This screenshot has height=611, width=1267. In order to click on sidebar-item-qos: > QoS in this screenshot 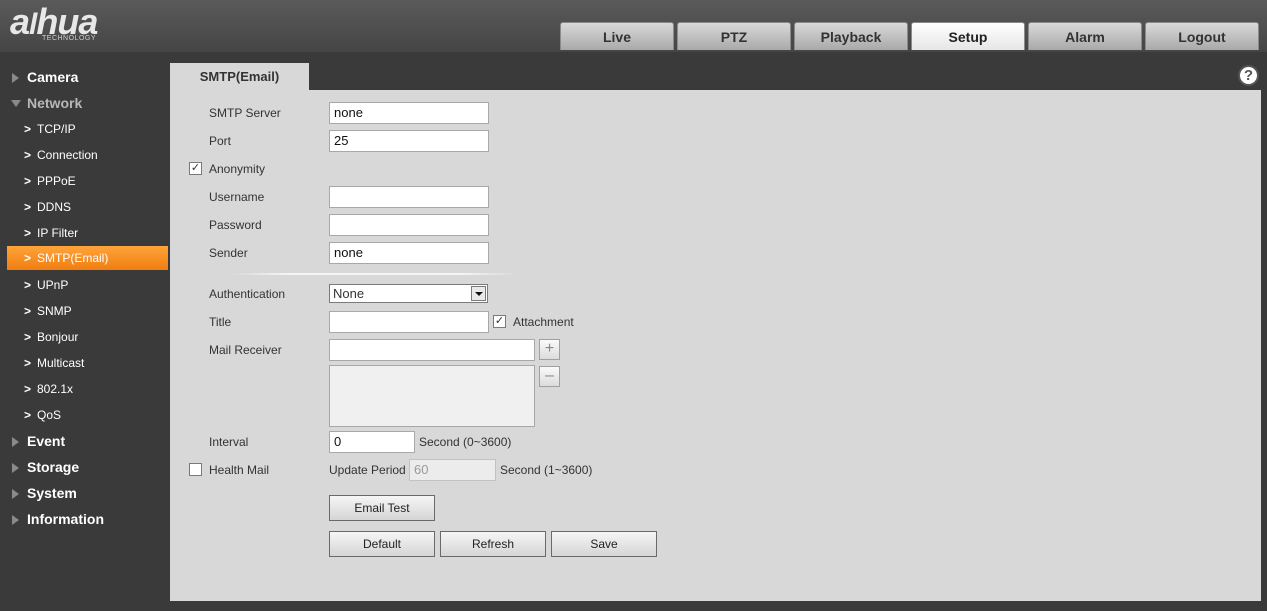, I will do `click(87, 415)`.